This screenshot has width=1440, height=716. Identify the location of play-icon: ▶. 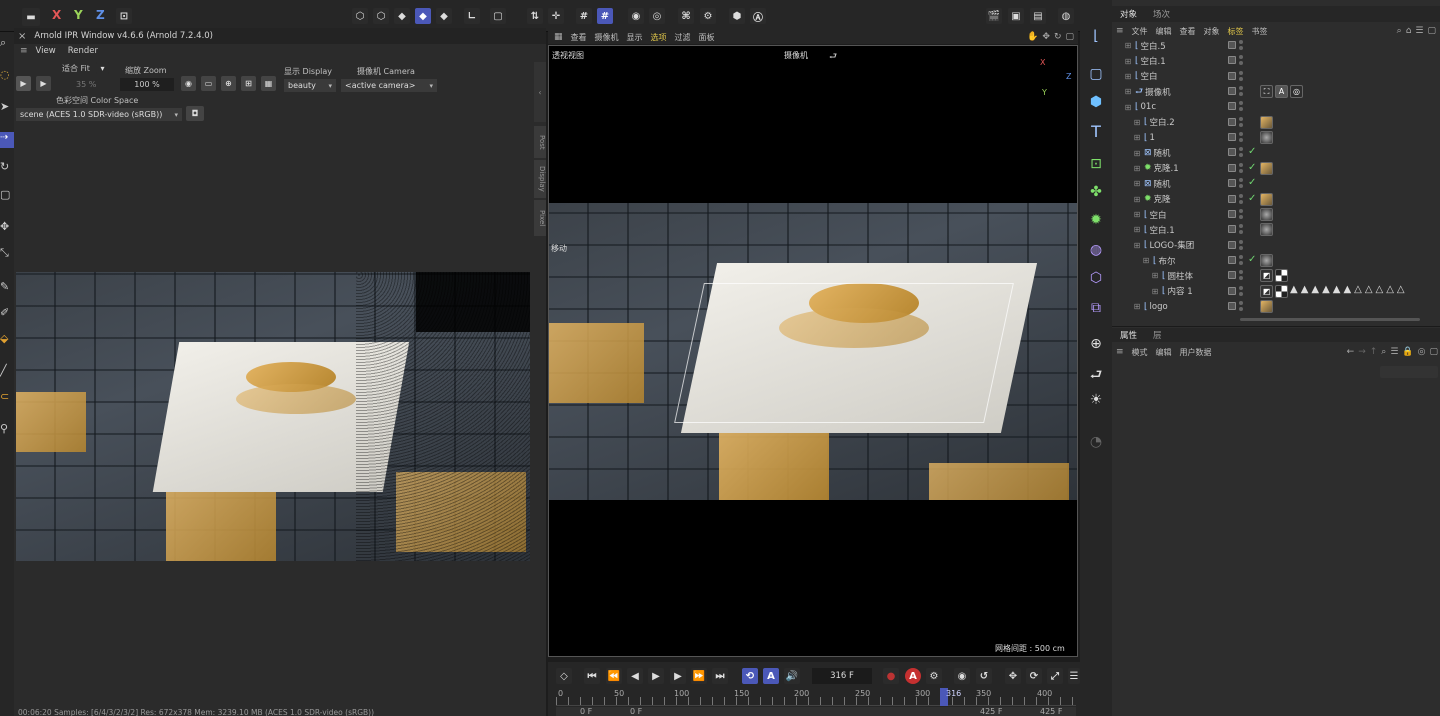
(656, 676).